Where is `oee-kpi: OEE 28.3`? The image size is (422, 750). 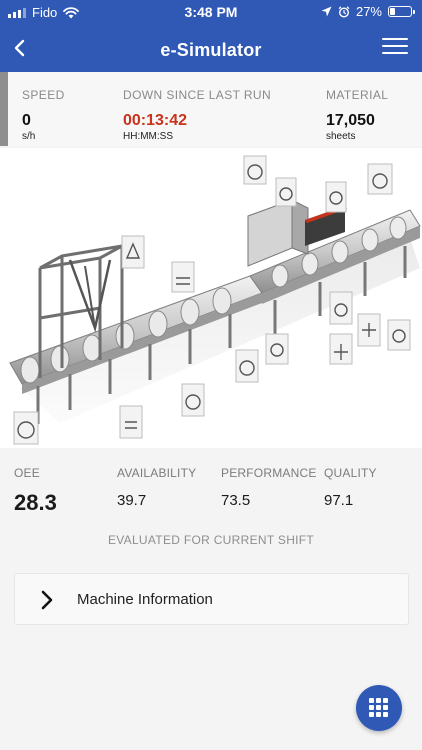 oee-kpi: OEE 28.3 is located at coordinates (35, 491).